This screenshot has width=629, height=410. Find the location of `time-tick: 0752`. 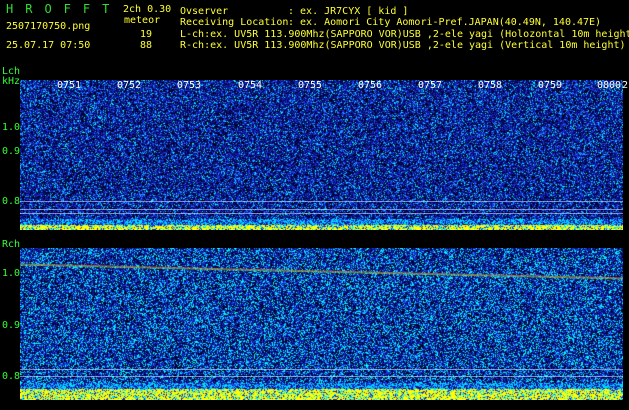

time-tick: 0752 is located at coordinates (129, 85).